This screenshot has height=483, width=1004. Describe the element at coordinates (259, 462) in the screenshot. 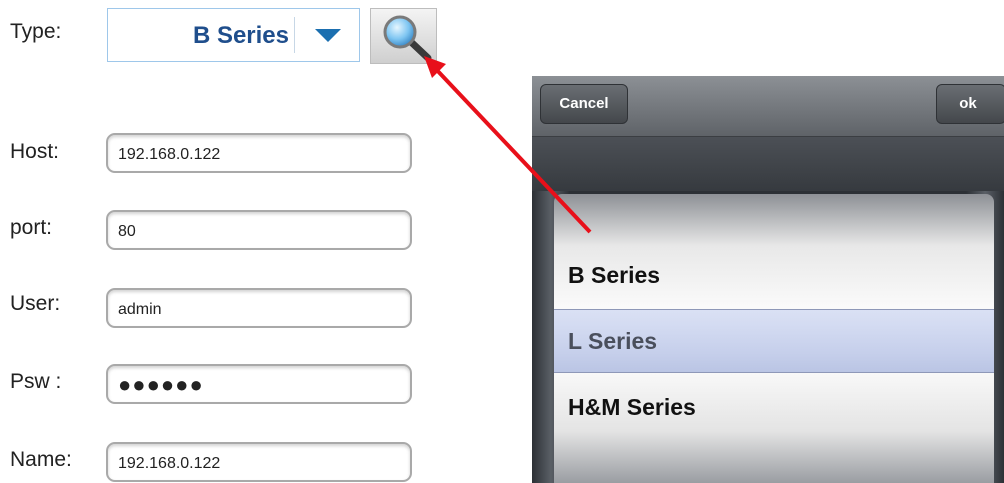

I see `name-input: 192.168.0.122` at that location.